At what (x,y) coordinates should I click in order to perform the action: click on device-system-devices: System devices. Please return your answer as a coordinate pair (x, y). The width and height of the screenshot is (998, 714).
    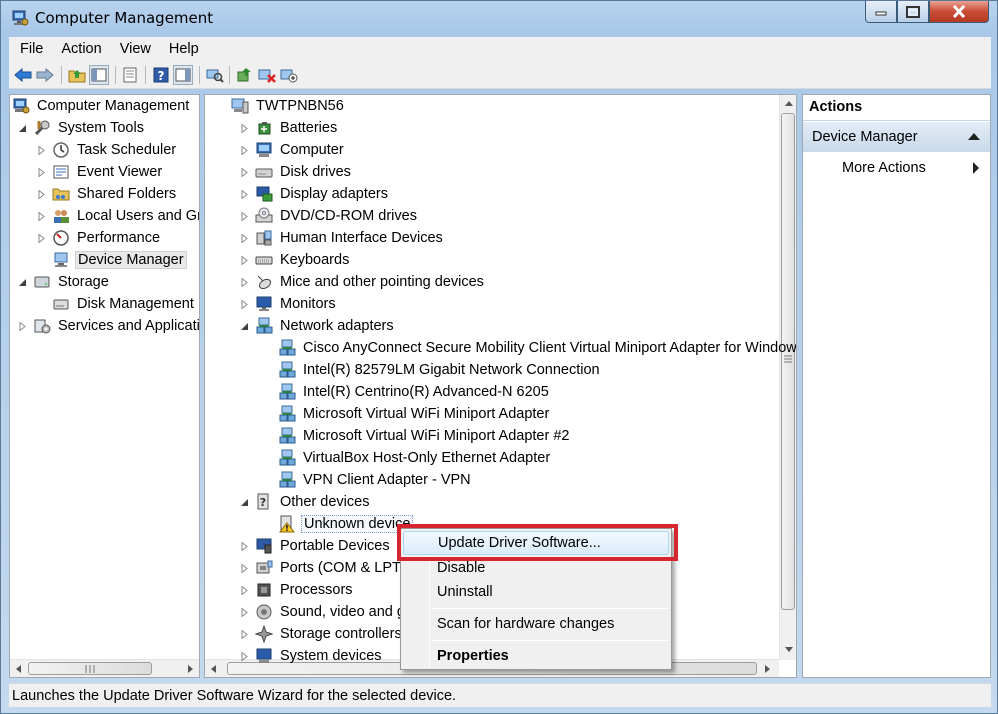
    Looking at the image, I should click on (311, 656).